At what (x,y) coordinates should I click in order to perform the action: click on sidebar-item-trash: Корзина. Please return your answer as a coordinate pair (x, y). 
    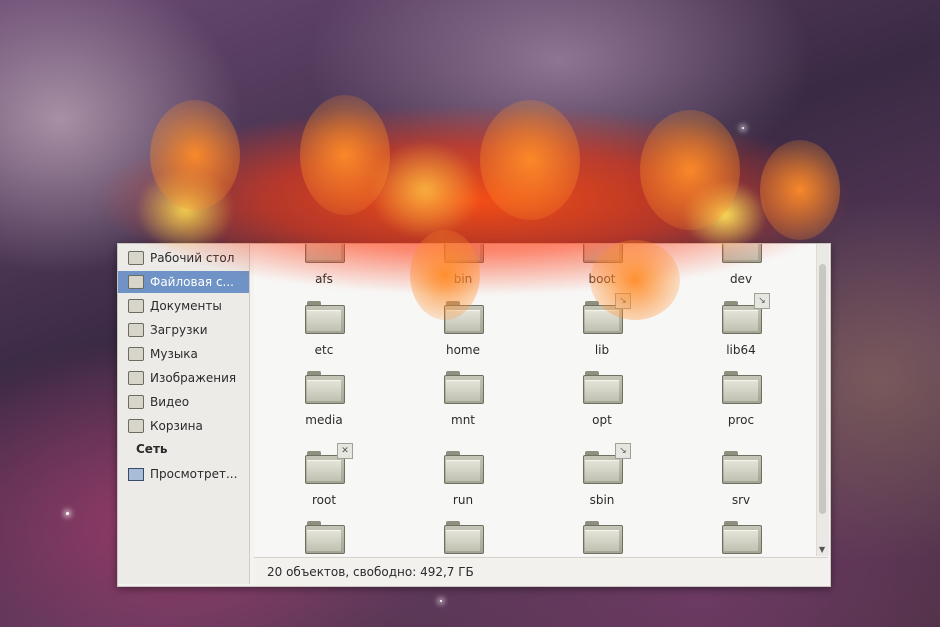
    Looking at the image, I should click on (188, 426).